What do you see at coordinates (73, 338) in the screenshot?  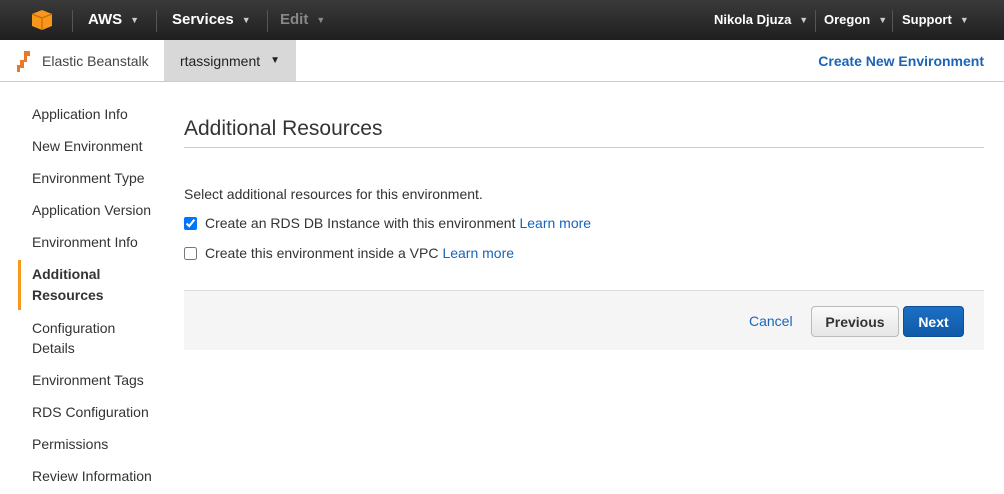 I see `step-configuration-details: Configuration Details` at bounding box center [73, 338].